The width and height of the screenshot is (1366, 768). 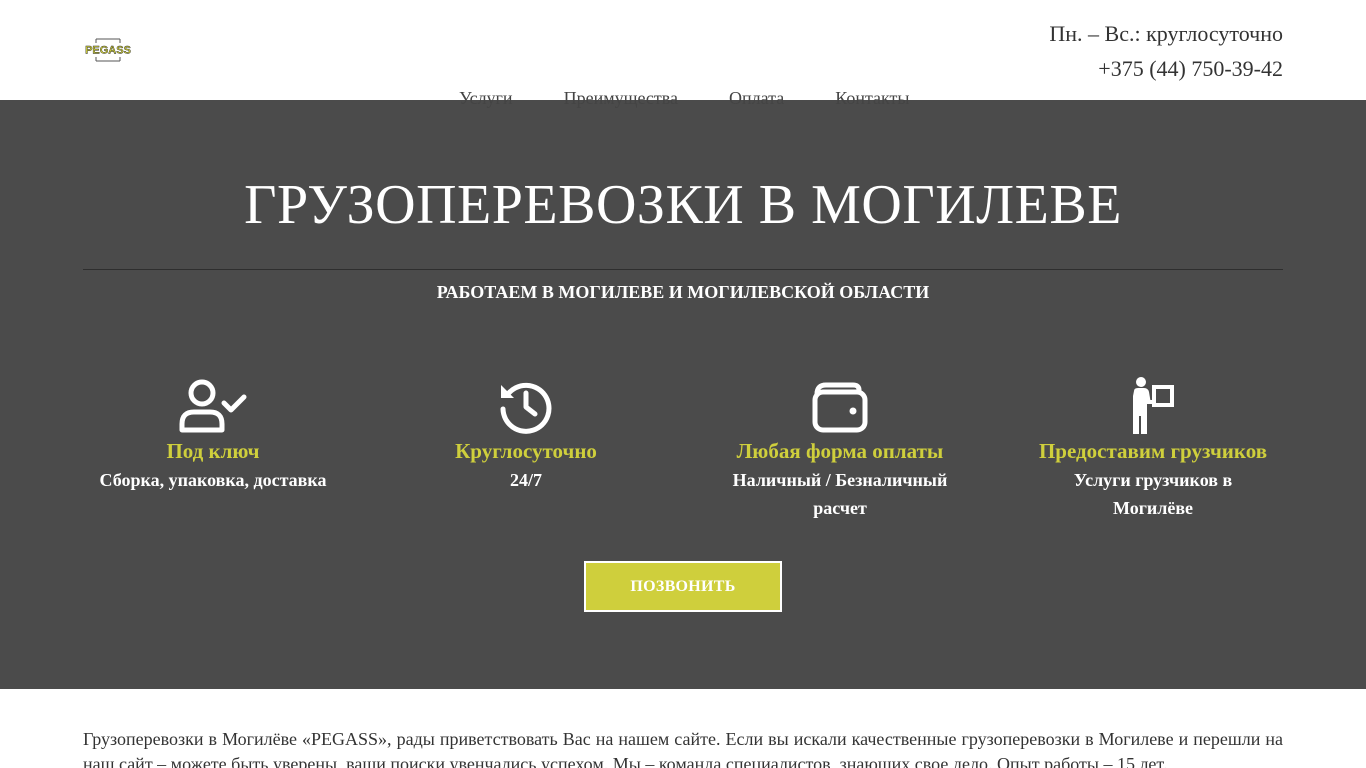 What do you see at coordinates (684, 98) in the screenshot?
I see `main-nav: Услуги Преимущества Оплата Контакты` at bounding box center [684, 98].